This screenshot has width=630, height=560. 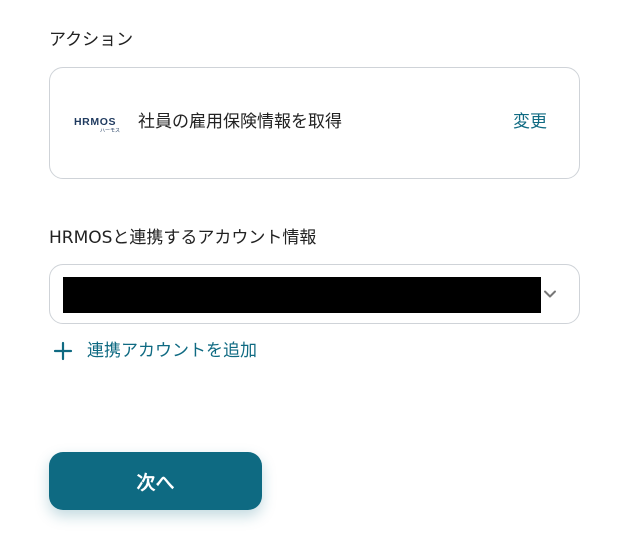 What do you see at coordinates (95, 122) in the screenshot?
I see `logo-text: HRMOS` at bounding box center [95, 122].